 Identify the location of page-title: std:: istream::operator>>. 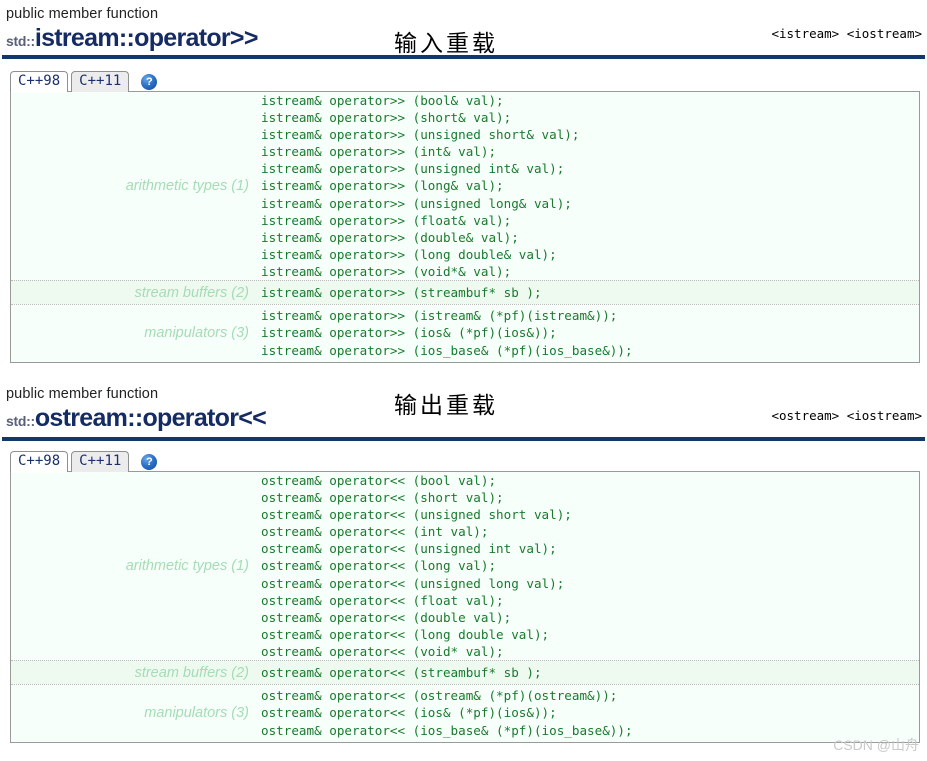
(132, 38).